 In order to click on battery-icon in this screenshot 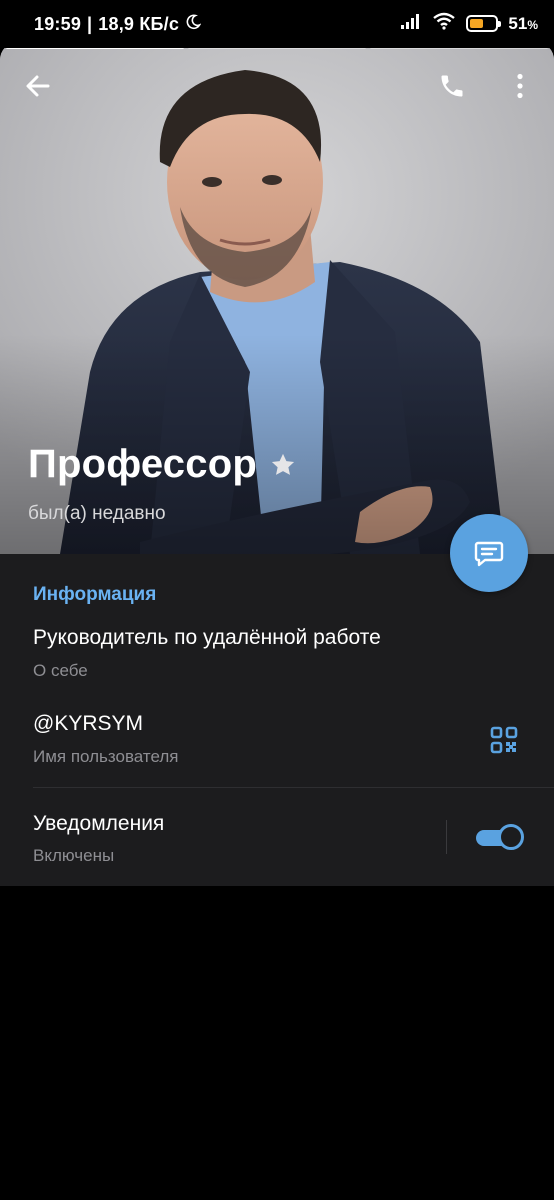, I will do `click(484, 23)`.